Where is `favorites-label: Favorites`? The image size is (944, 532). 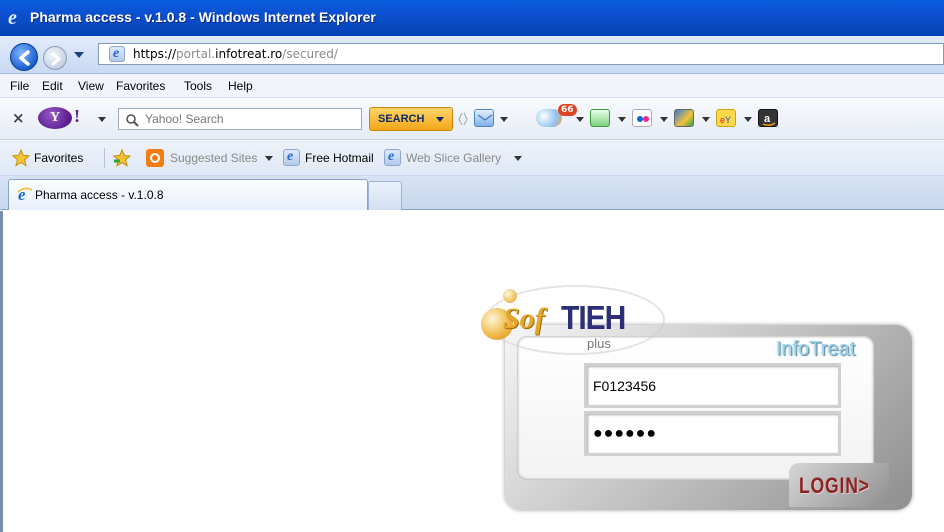 favorites-label: Favorites is located at coordinates (58, 158).